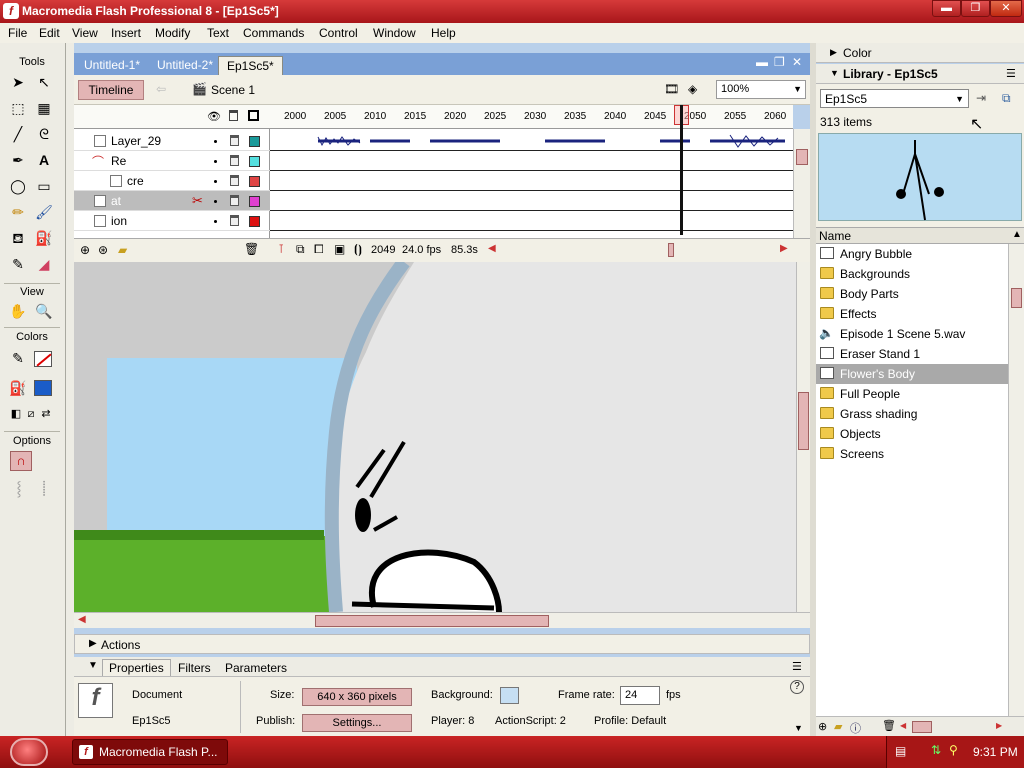  What do you see at coordinates (21, 461) in the screenshot?
I see `snap-magnet-icon: ∩` at bounding box center [21, 461].